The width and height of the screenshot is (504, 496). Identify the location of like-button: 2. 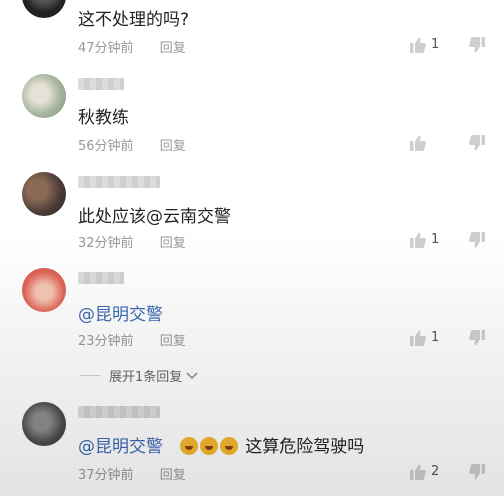
(429, 473).